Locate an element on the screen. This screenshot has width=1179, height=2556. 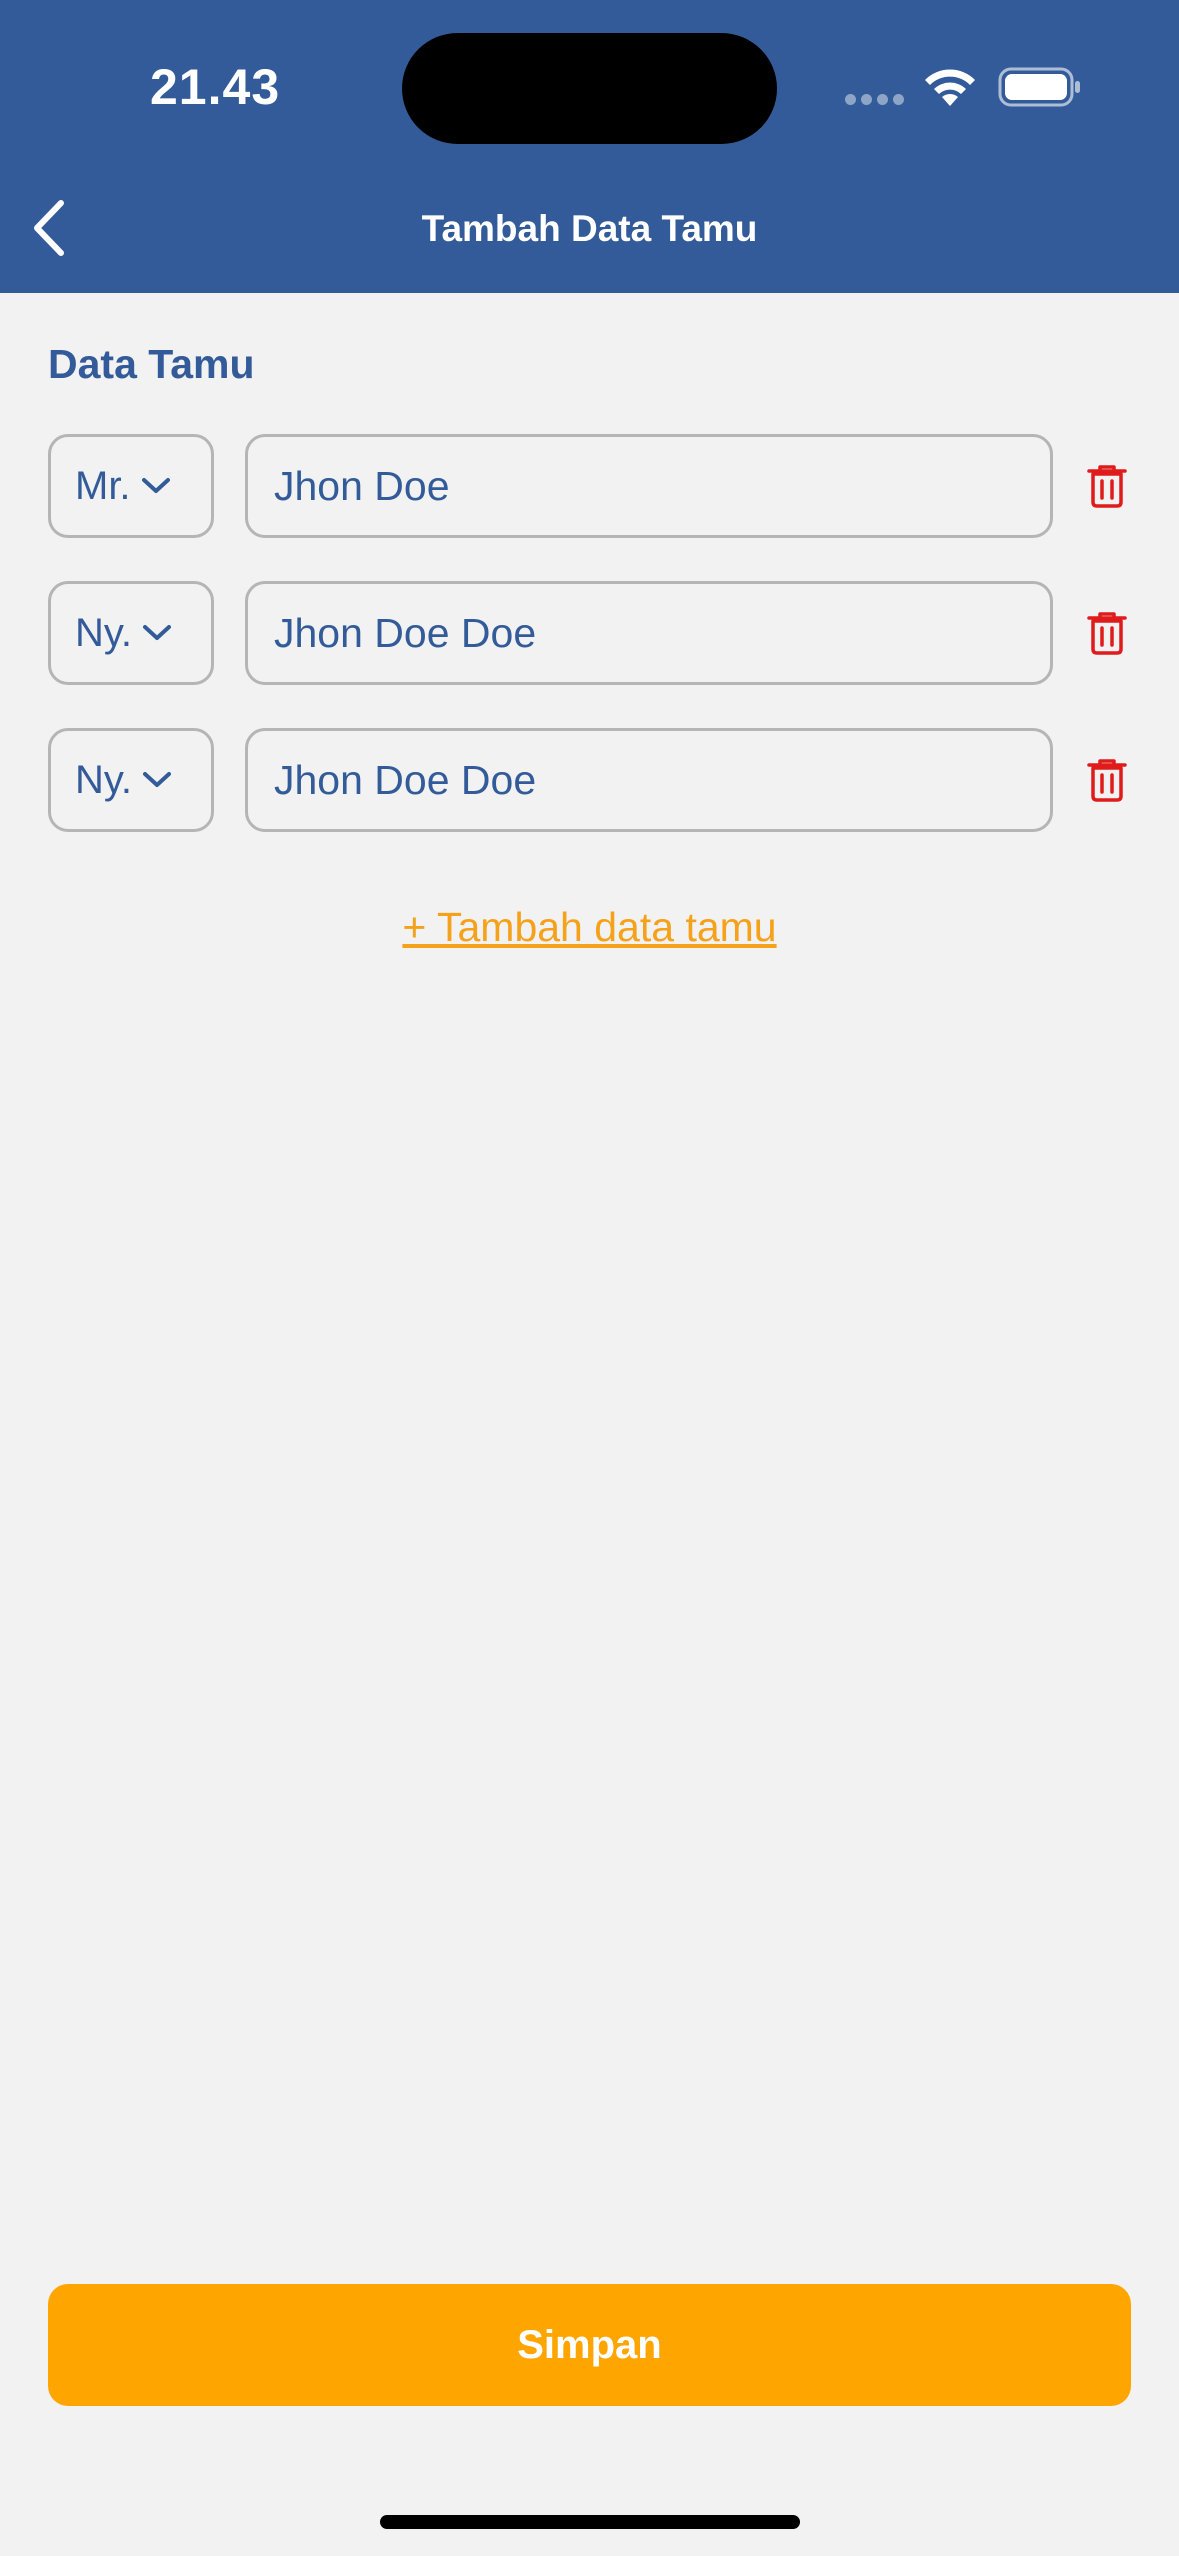
salutation-value: Mr. is located at coordinates (103, 485).